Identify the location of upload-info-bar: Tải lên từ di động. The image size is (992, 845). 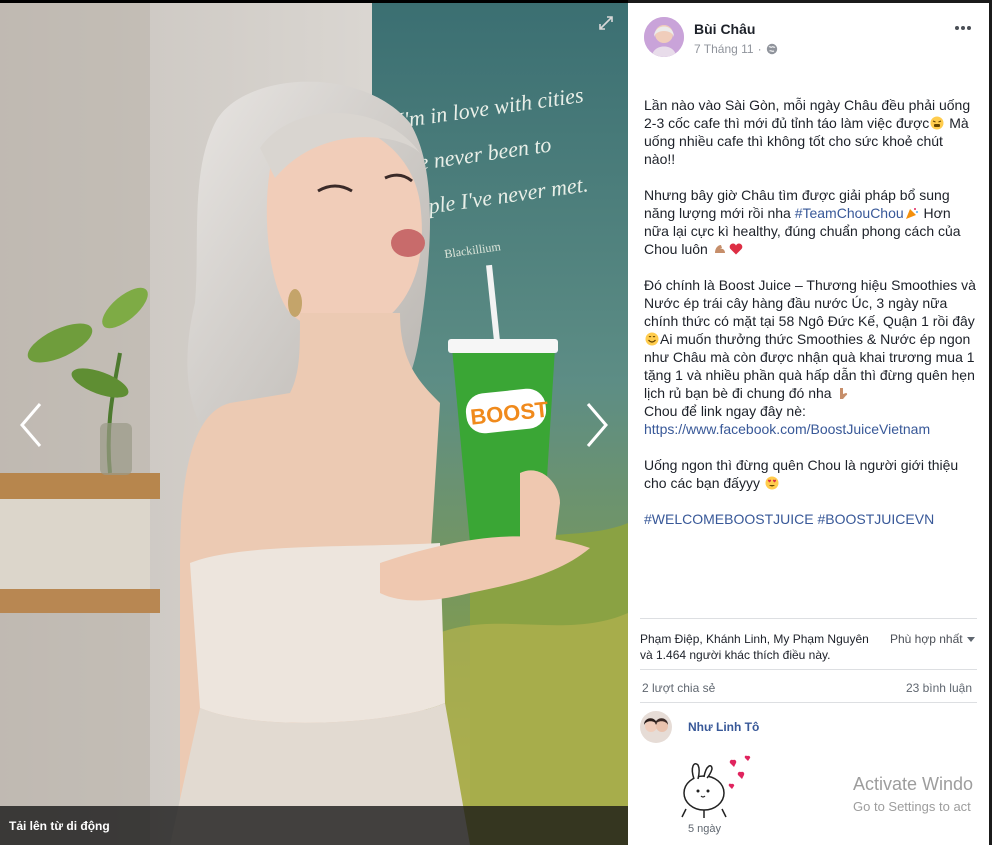
(314, 825).